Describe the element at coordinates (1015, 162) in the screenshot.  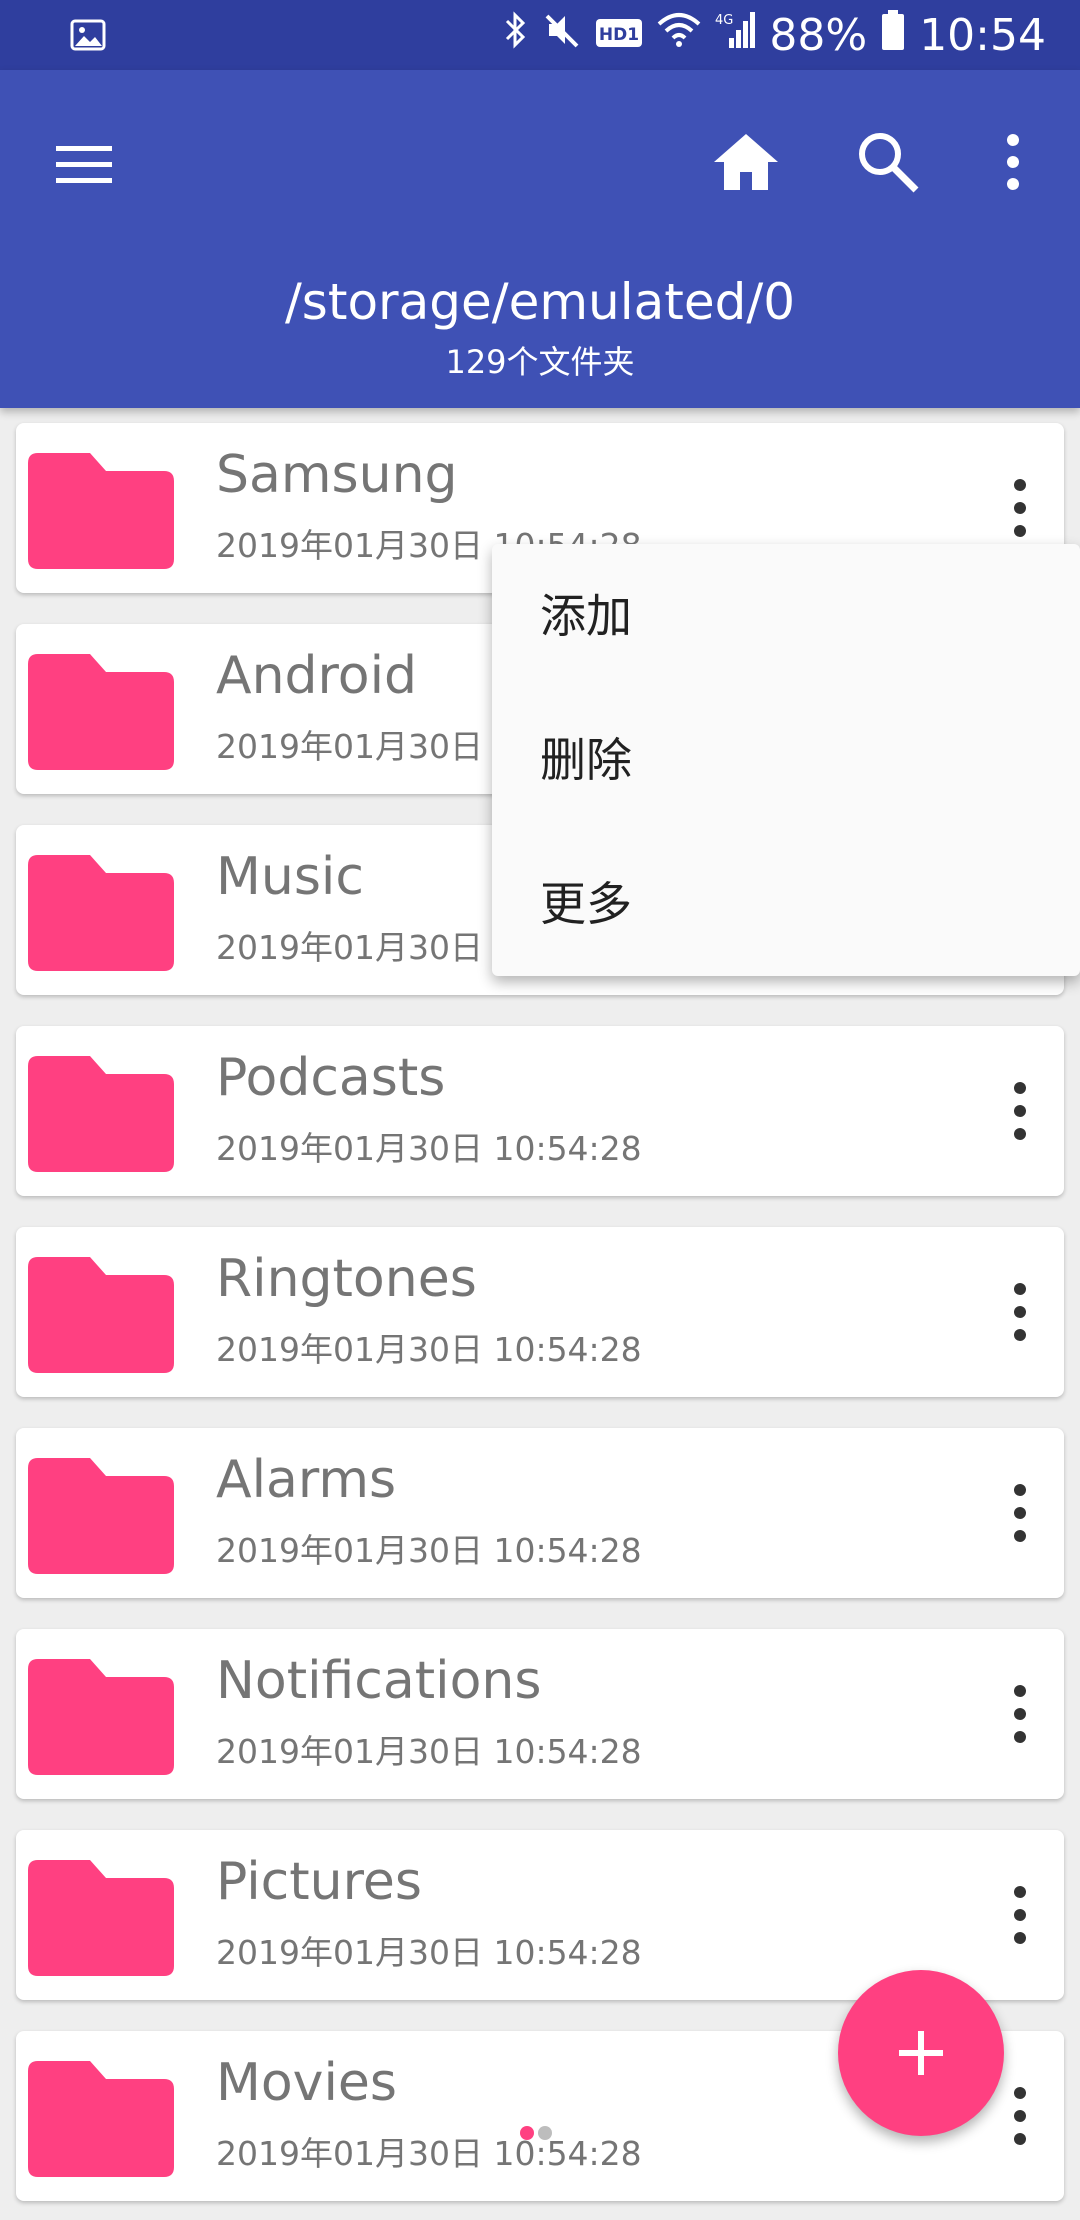
I see `more-vert-icon` at that location.